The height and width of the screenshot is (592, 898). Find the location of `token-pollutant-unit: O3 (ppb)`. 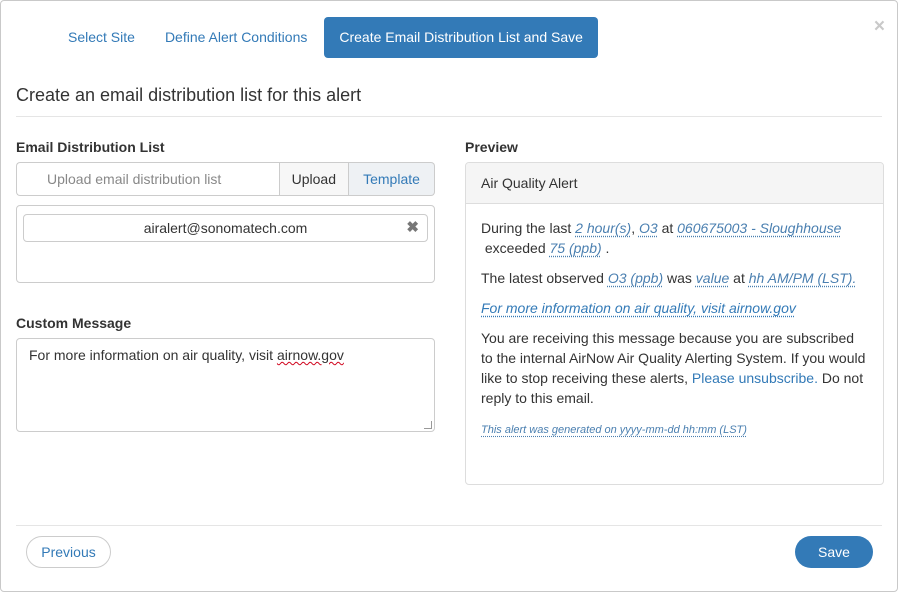

token-pollutant-unit: O3 (ppb) is located at coordinates (635, 278).